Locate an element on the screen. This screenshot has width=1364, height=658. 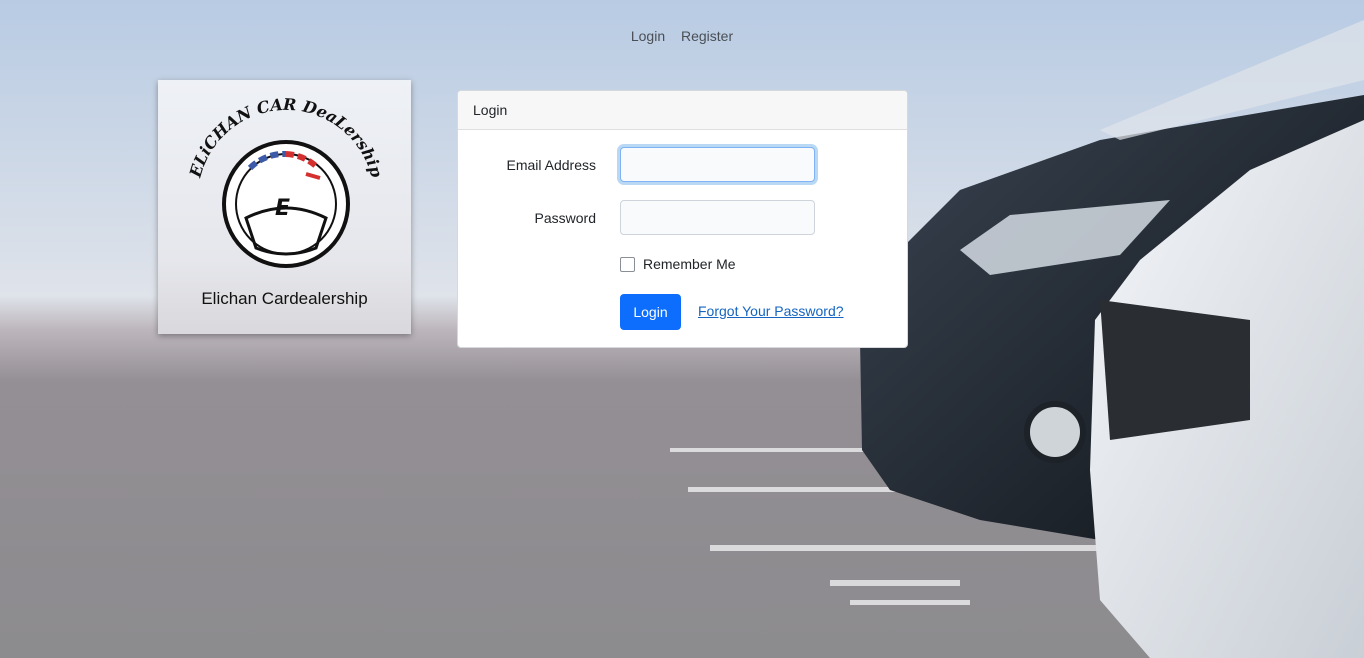
top-nav: Login Register is located at coordinates (682, 36).